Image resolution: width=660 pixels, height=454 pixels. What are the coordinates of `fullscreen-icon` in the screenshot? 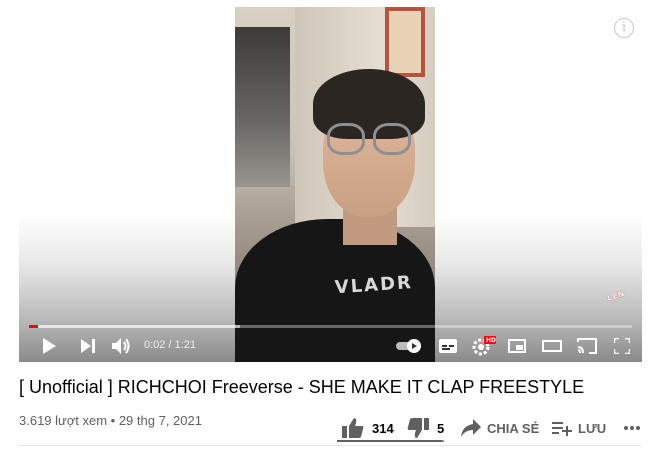 It's located at (622, 346).